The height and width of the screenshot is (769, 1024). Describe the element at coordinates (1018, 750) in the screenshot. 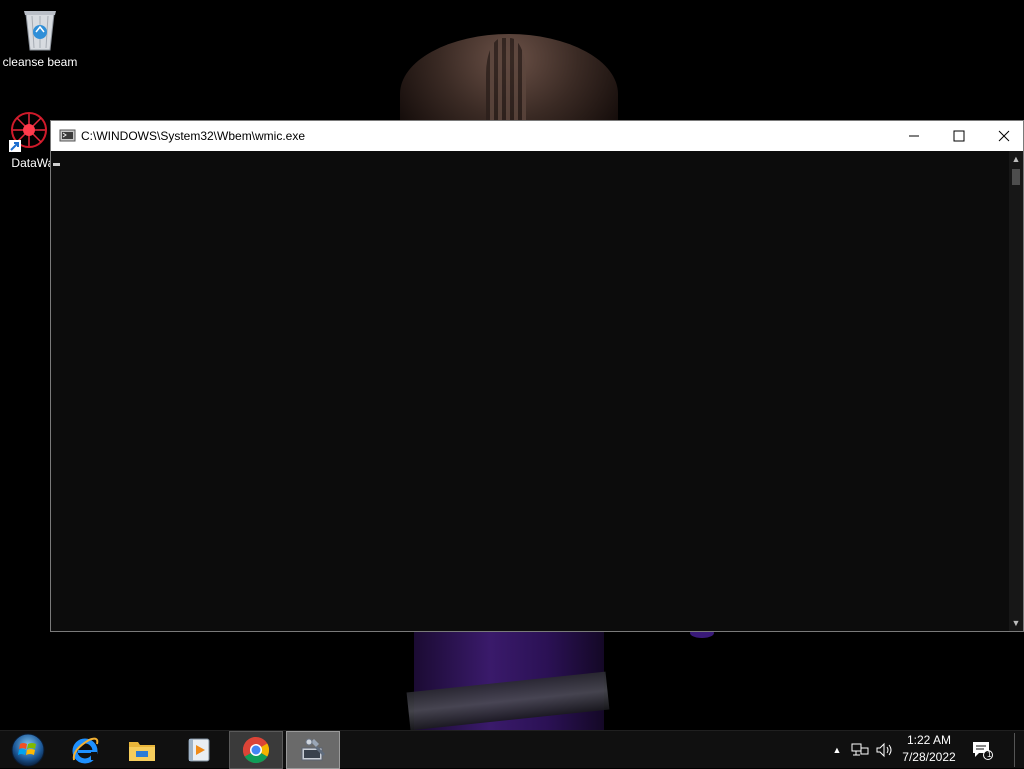

I see `show-desktop-button` at that location.